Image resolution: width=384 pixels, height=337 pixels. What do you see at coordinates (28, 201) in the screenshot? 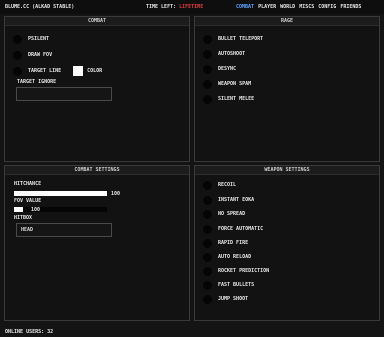
I see `fov-value-label: FOV VALUE` at bounding box center [28, 201].